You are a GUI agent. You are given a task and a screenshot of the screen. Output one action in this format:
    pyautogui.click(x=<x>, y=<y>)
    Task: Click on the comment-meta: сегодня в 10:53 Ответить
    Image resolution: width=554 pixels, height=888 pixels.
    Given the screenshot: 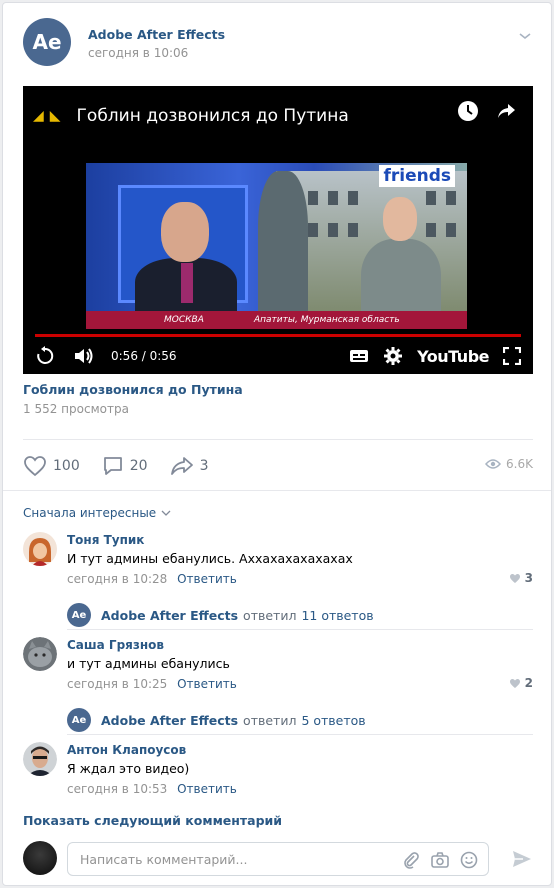 What is the action you would take?
    pyautogui.click(x=152, y=789)
    